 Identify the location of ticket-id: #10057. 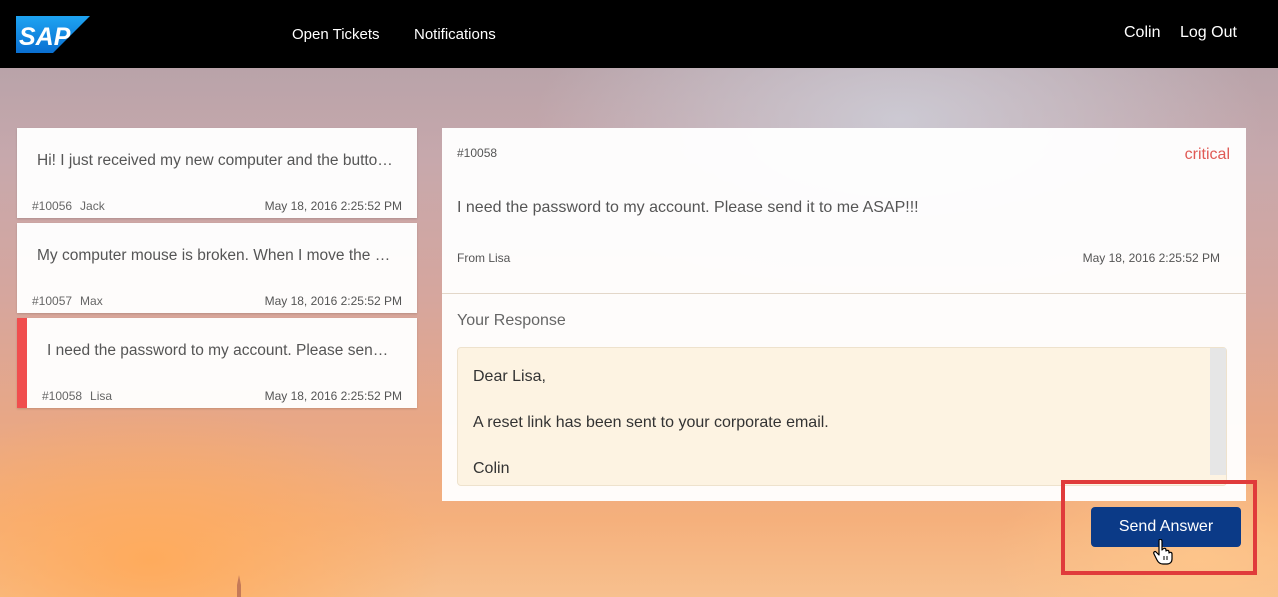
(52, 301).